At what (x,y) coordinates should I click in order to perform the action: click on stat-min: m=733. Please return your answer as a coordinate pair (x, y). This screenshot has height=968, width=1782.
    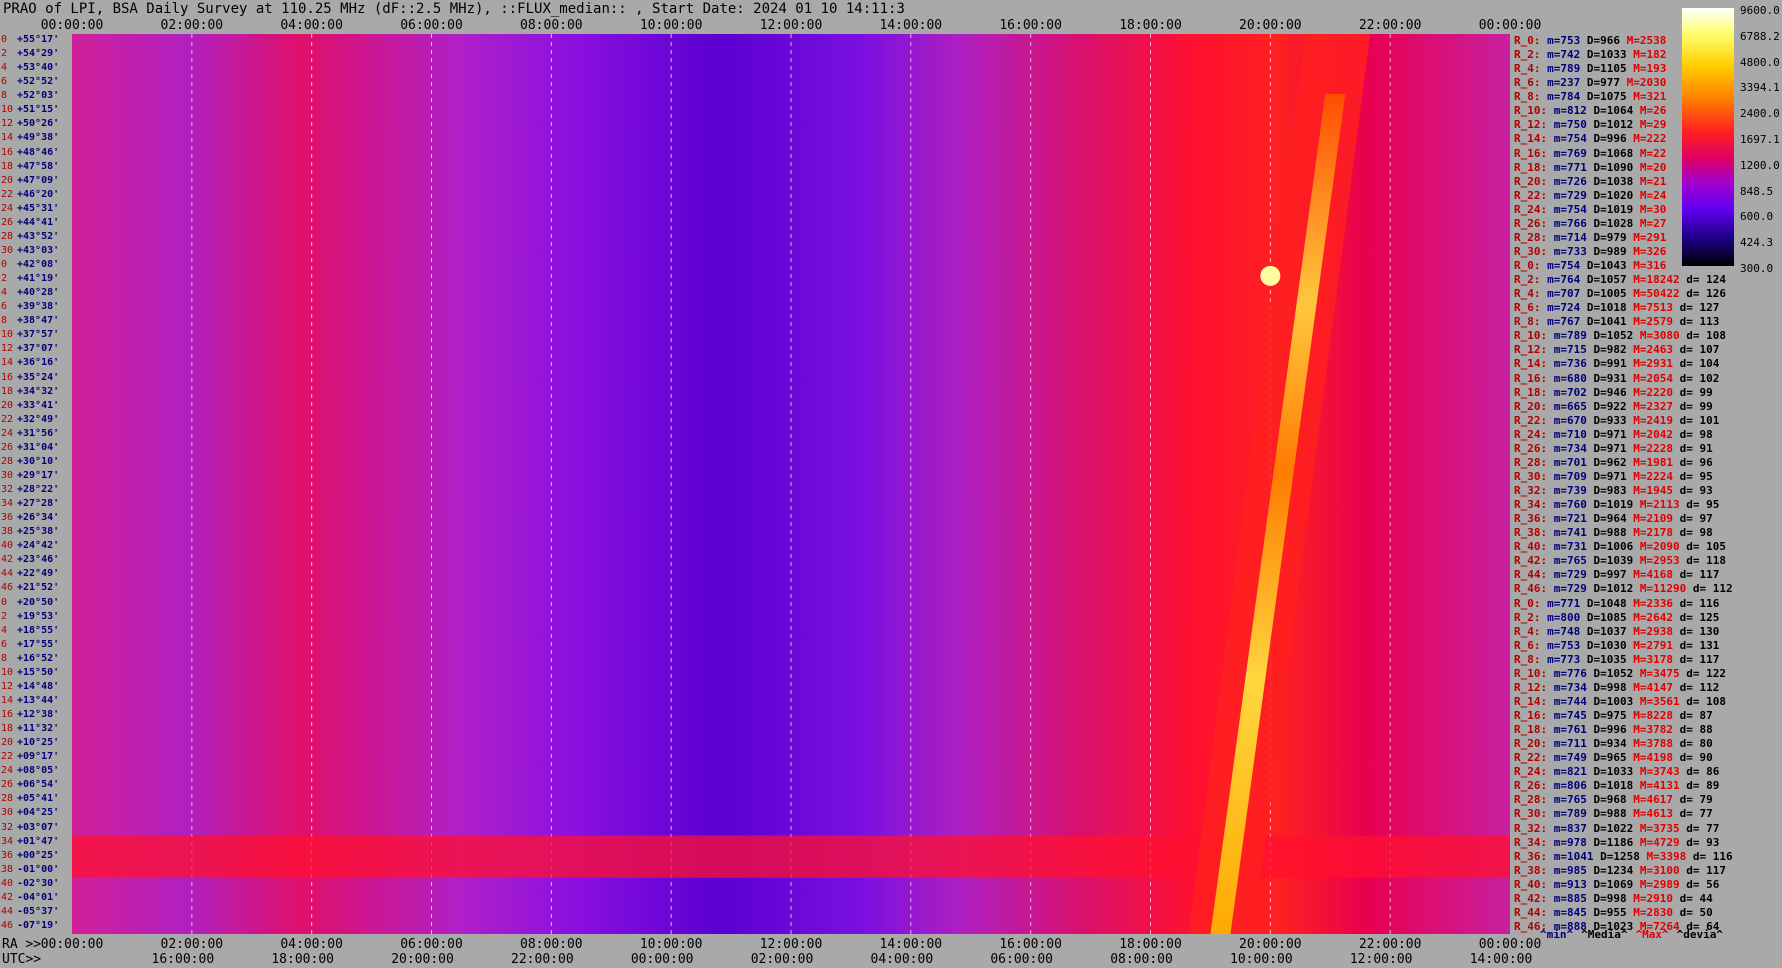
    Looking at the image, I should click on (1573, 251).